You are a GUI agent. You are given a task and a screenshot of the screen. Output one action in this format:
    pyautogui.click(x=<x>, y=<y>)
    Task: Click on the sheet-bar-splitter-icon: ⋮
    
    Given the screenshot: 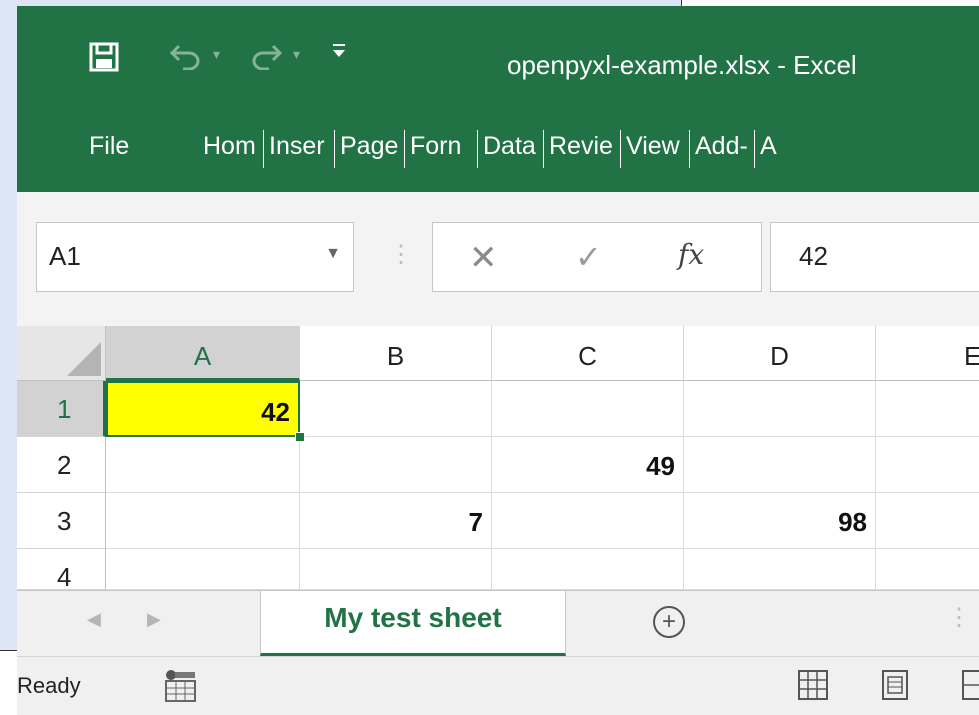 What is the action you would take?
    pyautogui.click(x=959, y=617)
    